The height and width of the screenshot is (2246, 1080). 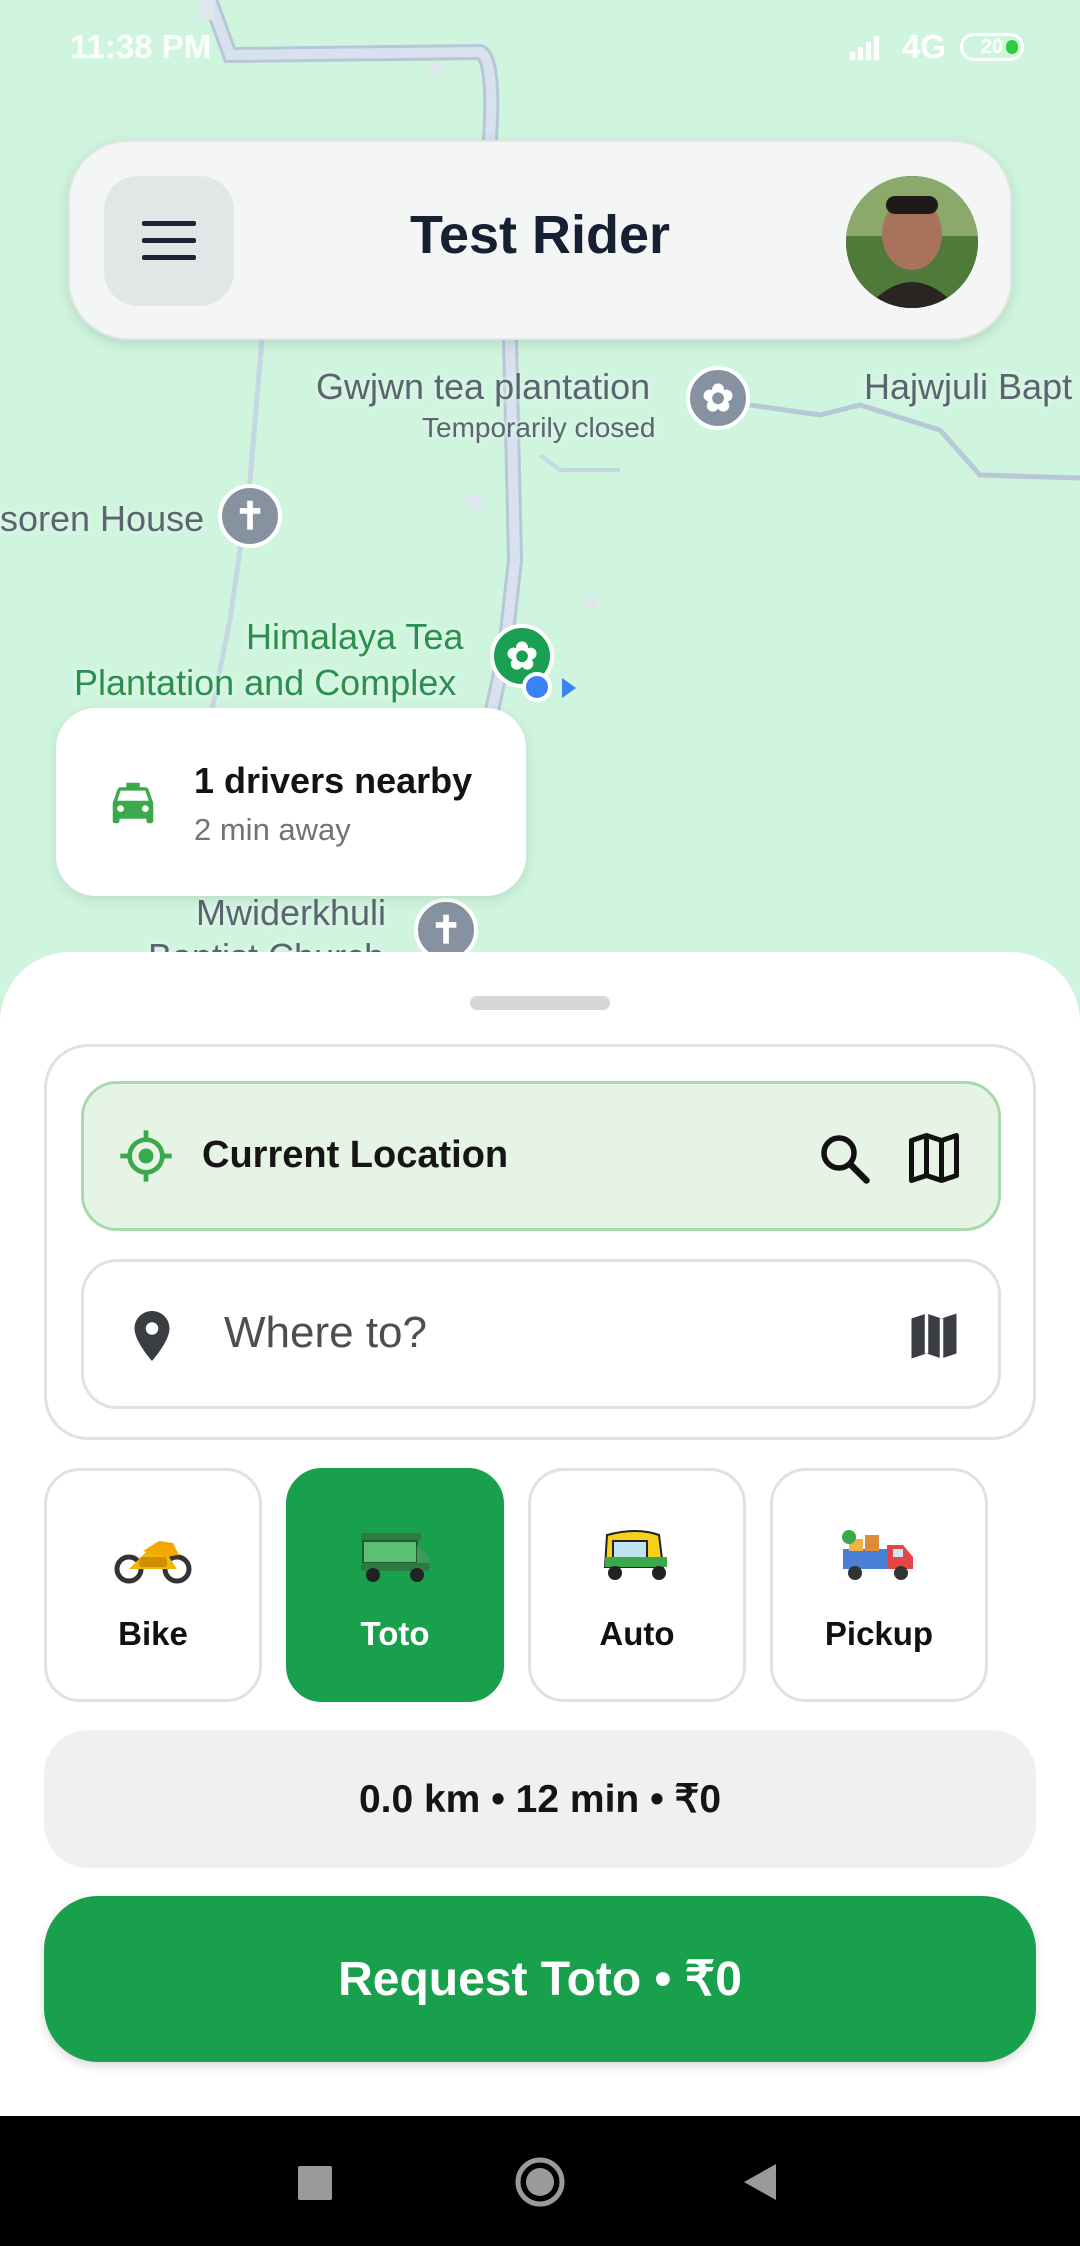 I want to click on place-pin-icon: ✿, so click(x=718, y=398).